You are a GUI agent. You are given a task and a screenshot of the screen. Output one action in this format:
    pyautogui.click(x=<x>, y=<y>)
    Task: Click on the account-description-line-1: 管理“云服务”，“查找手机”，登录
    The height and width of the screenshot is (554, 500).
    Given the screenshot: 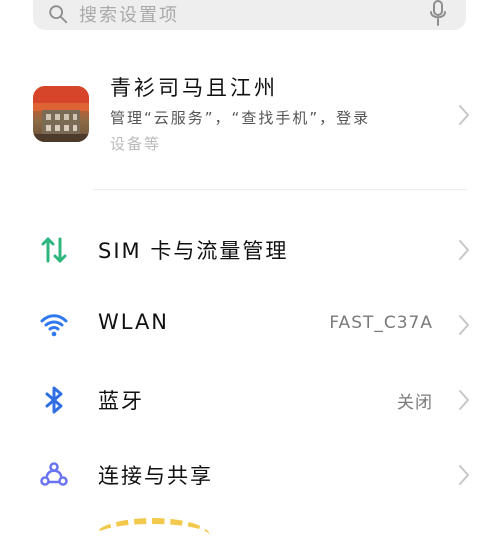 What is the action you would take?
    pyautogui.click(x=240, y=118)
    